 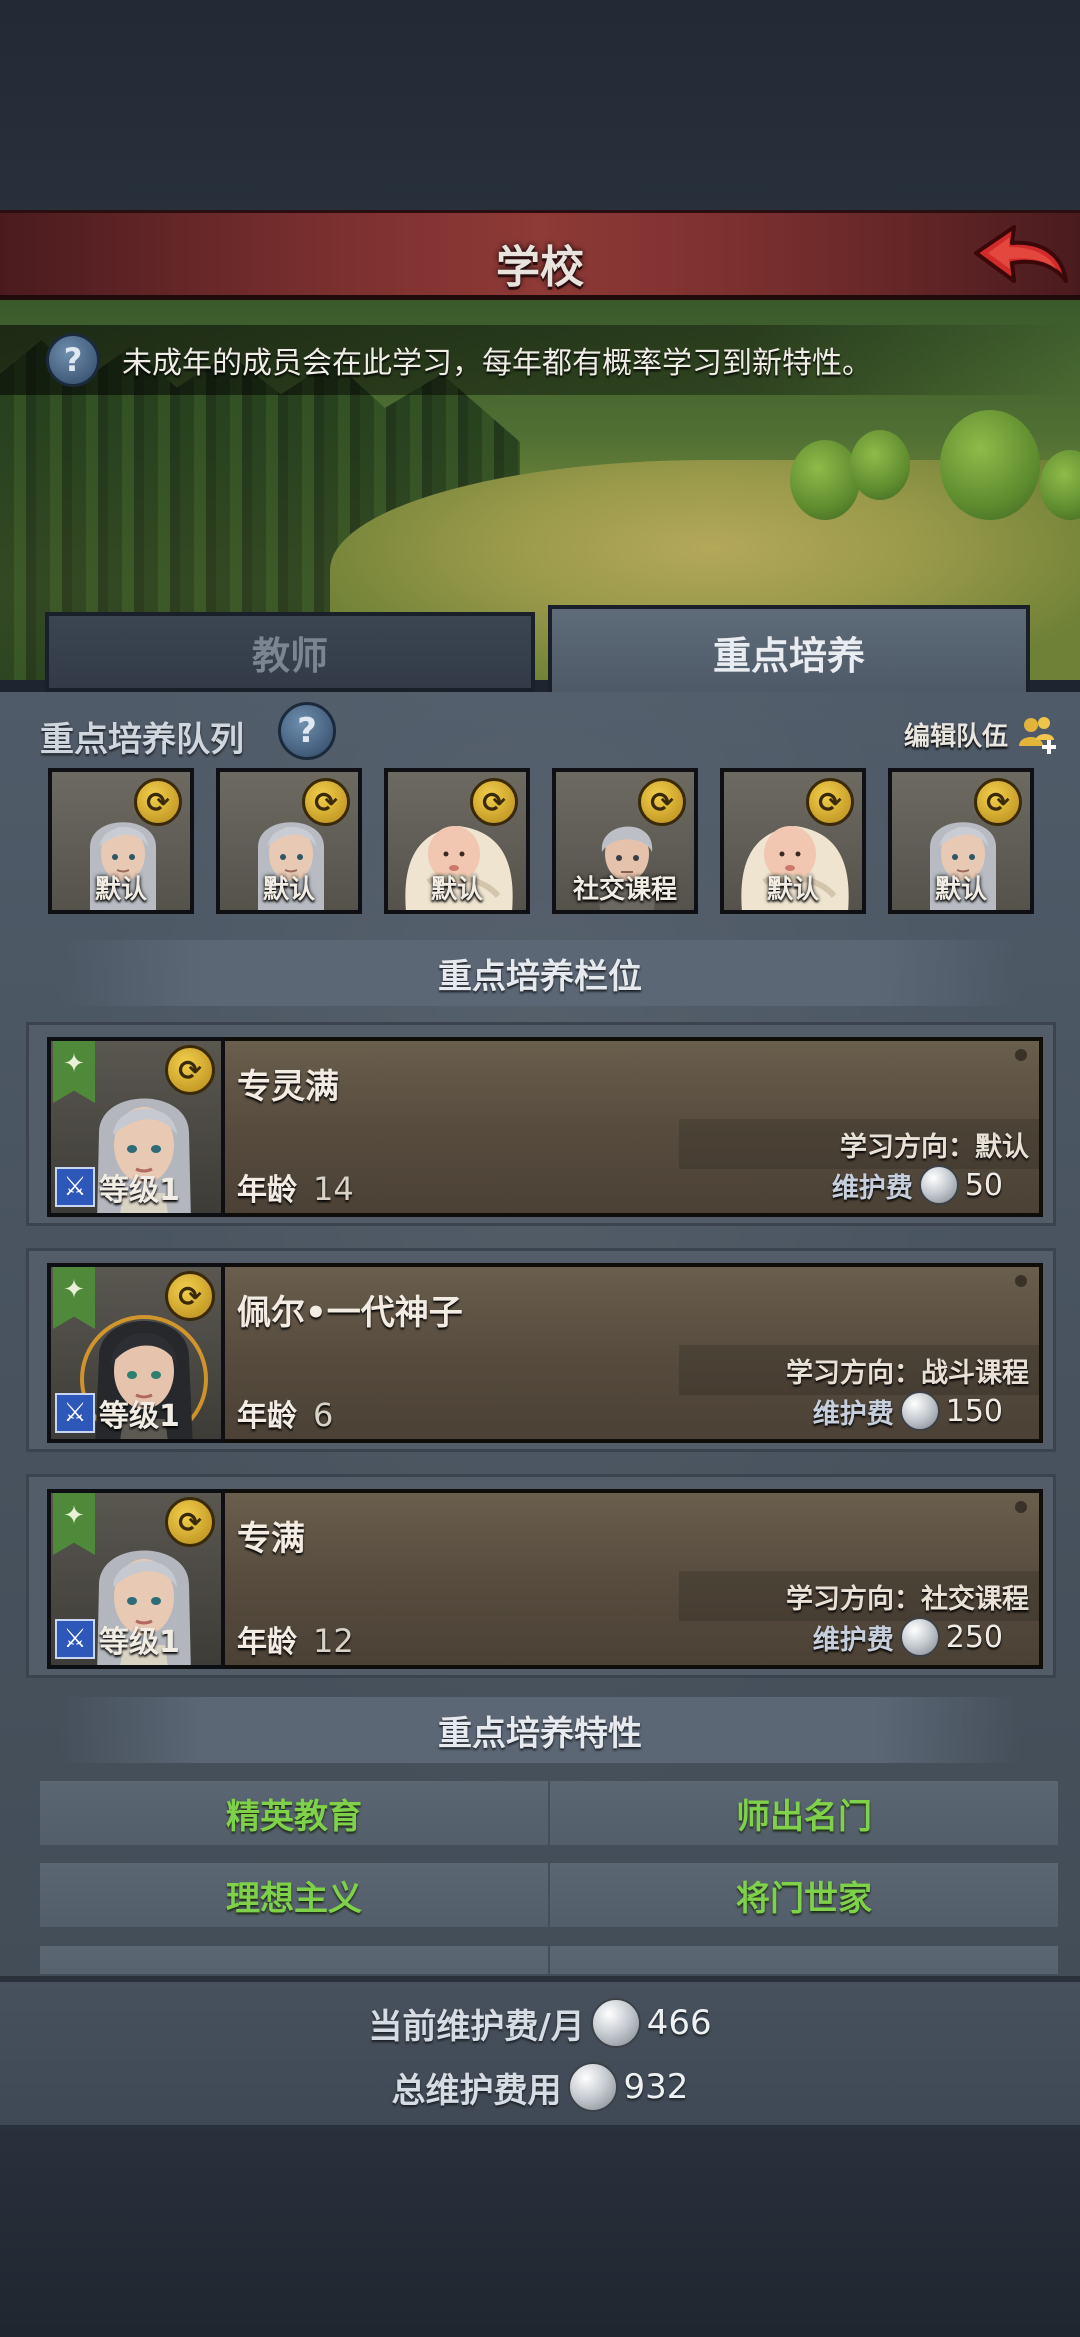 I want to click on student-card: ✦ ⟳ ⚔ 等级1 佩尔•一代神子 学习方向：战斗课程 年龄 6 维护费 150, so click(x=541, y=1350).